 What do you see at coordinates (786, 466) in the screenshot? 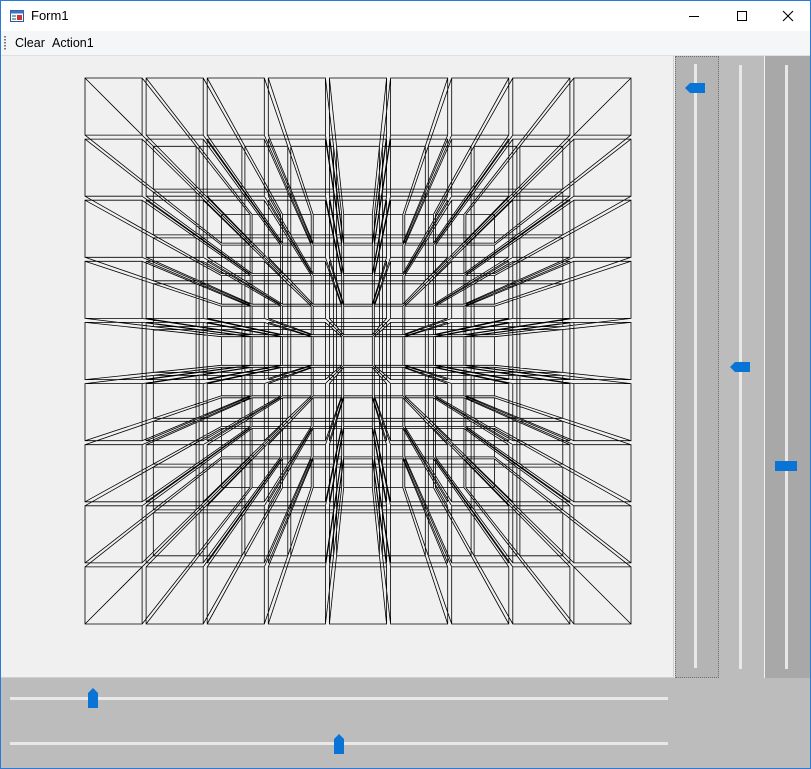
I see `vertical-trackbar-3-thumb` at bounding box center [786, 466].